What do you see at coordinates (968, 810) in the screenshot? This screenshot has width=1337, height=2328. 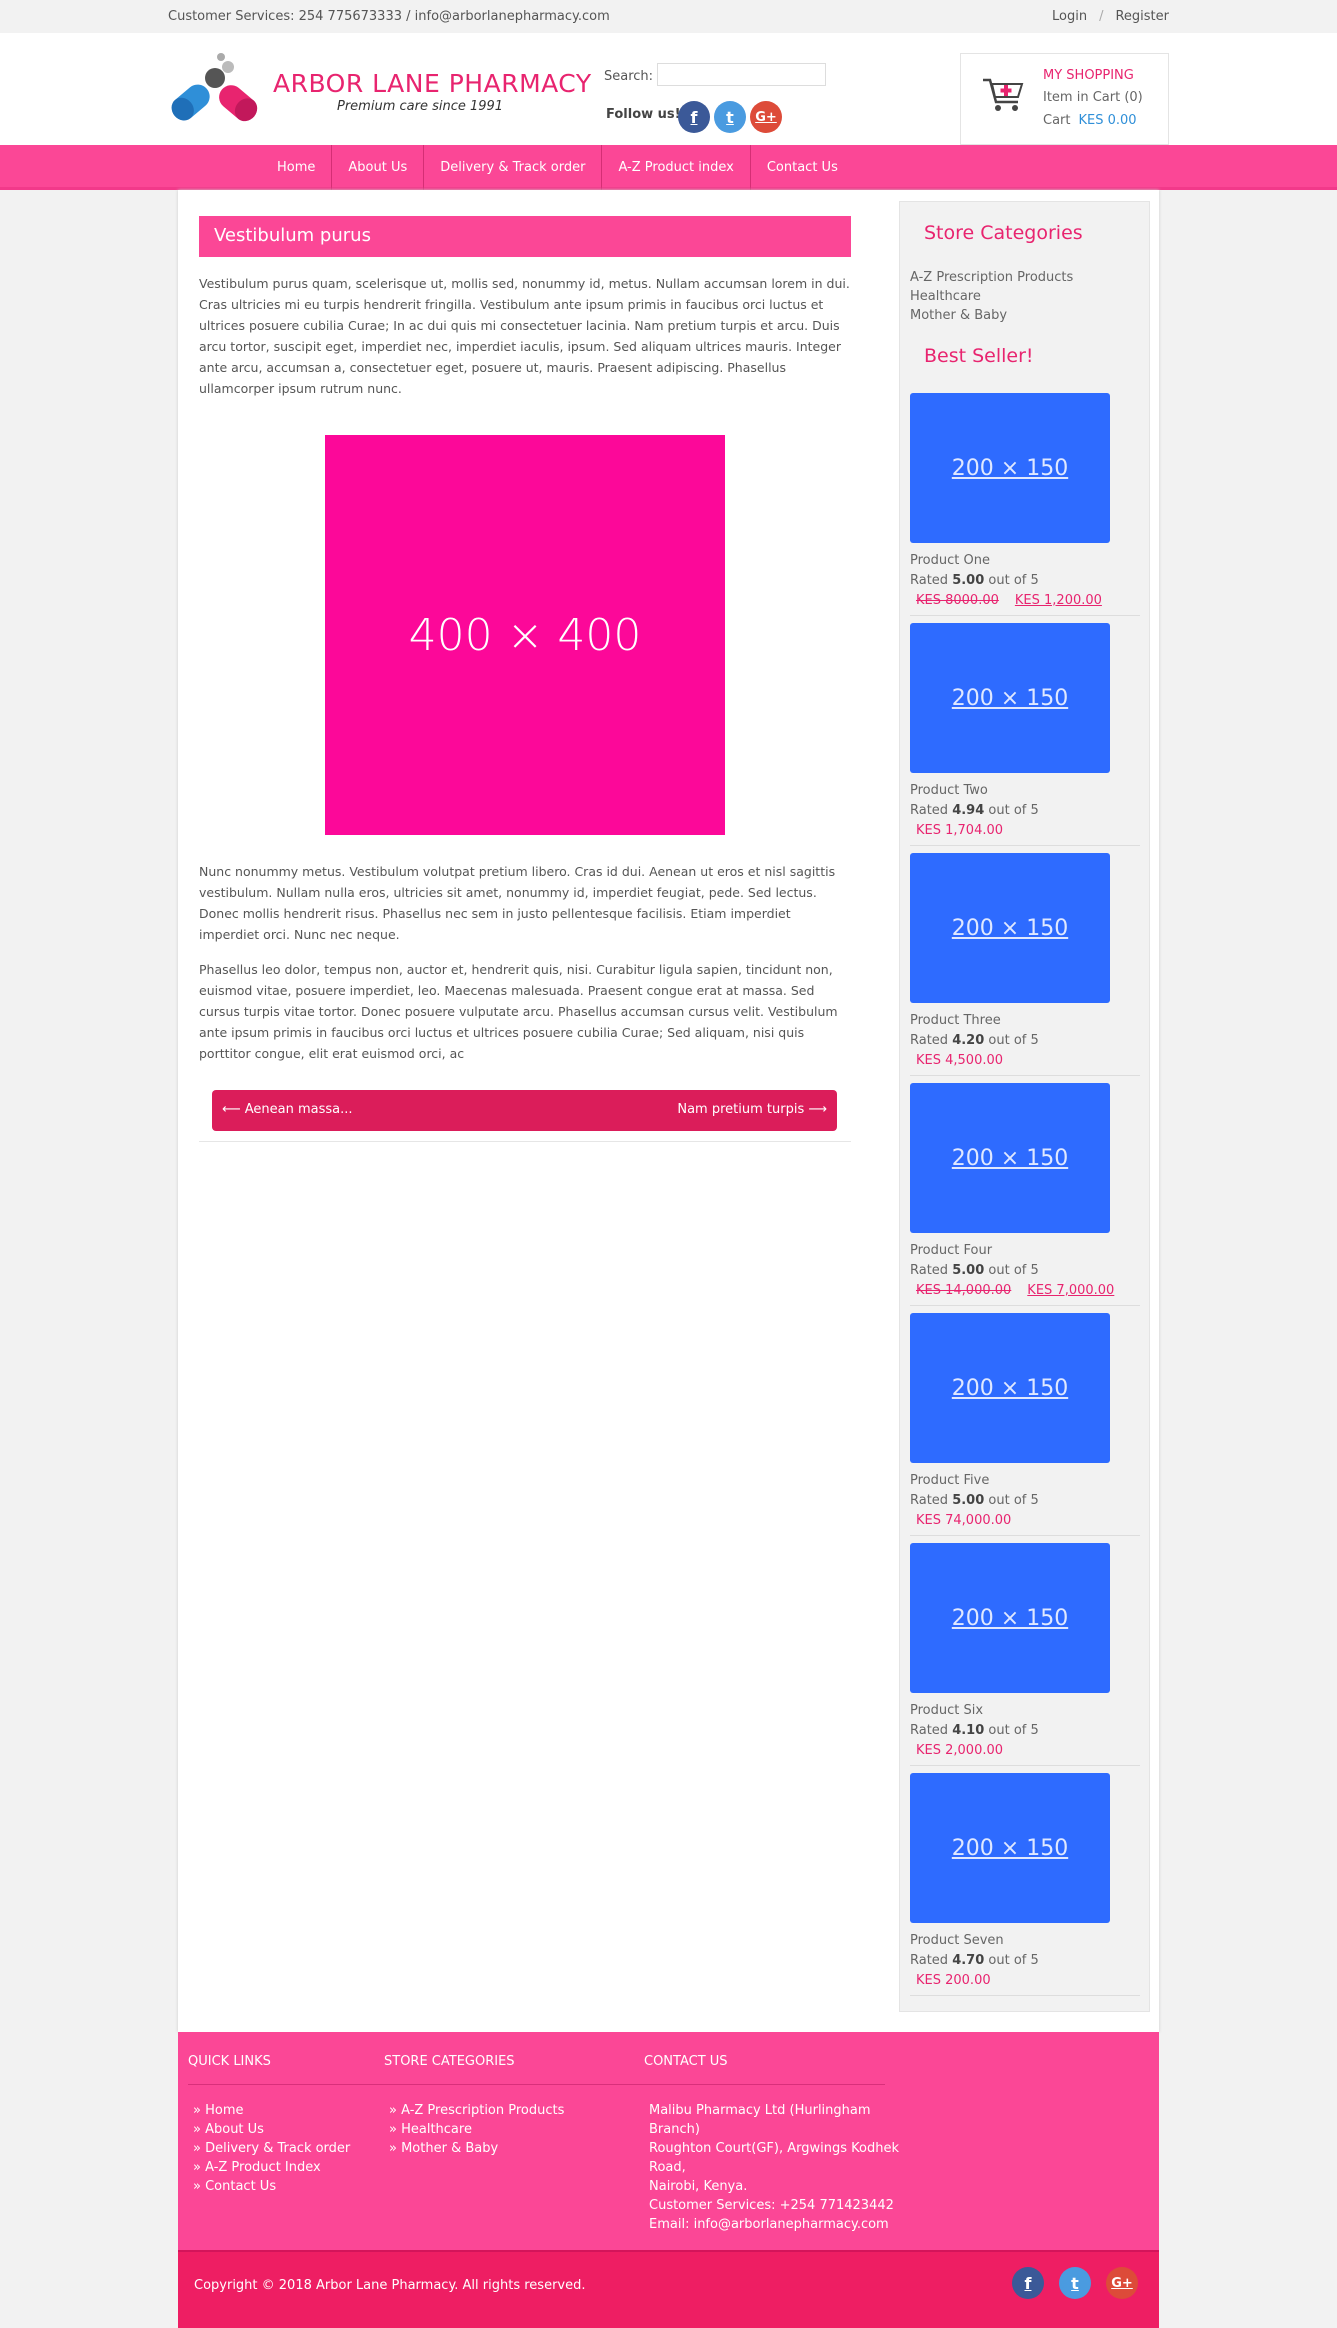 I see `rating-score: 4.94` at bounding box center [968, 810].